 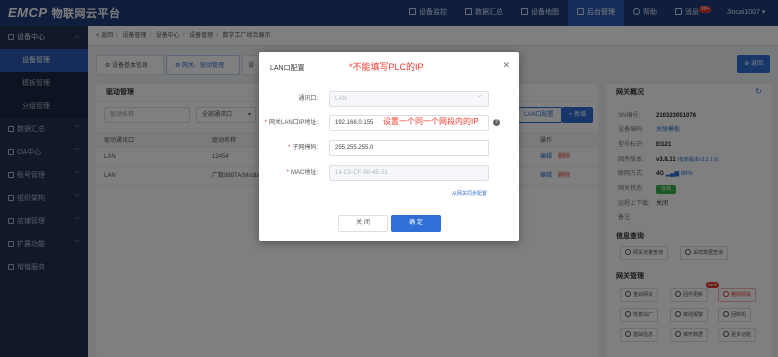 What do you see at coordinates (478, 99) in the screenshot?
I see `chevron-down-icon: ﹀` at bounding box center [478, 99].